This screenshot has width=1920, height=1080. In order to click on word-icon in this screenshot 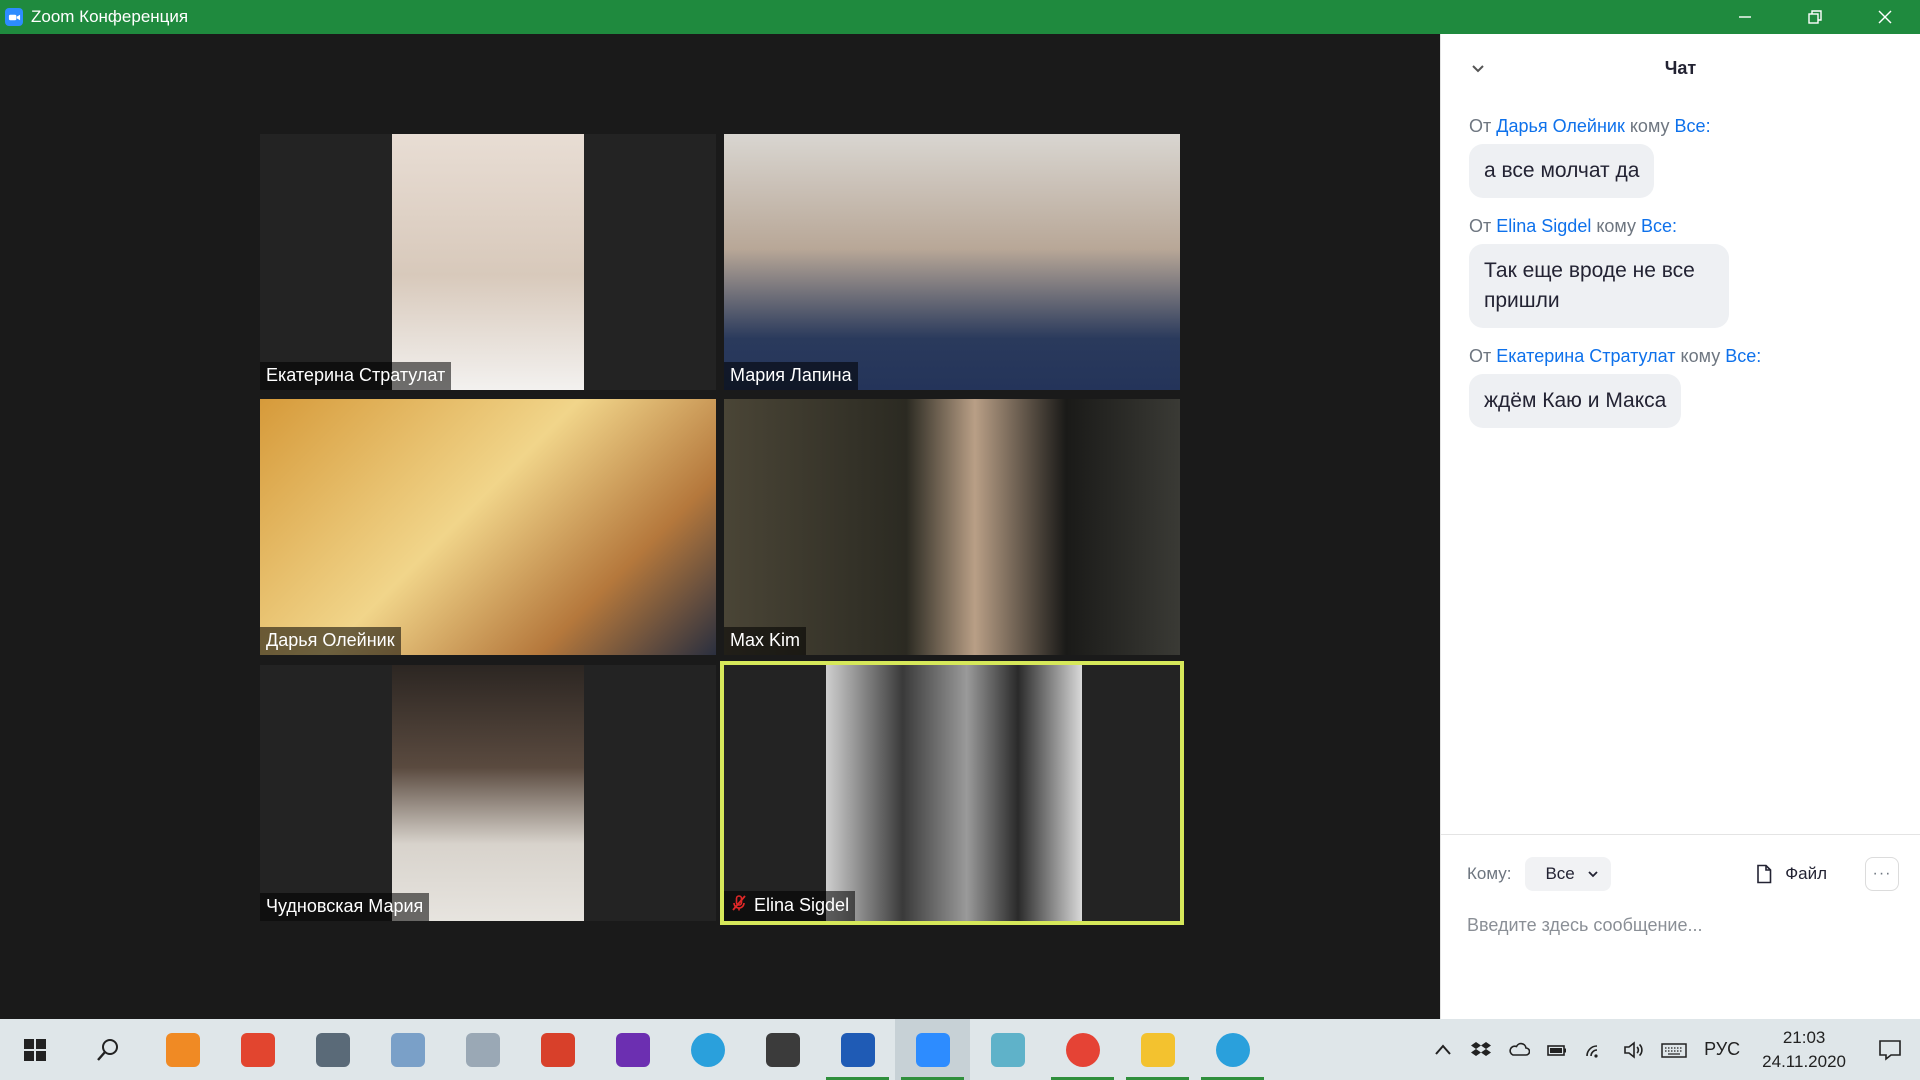, I will do `click(857, 1049)`.